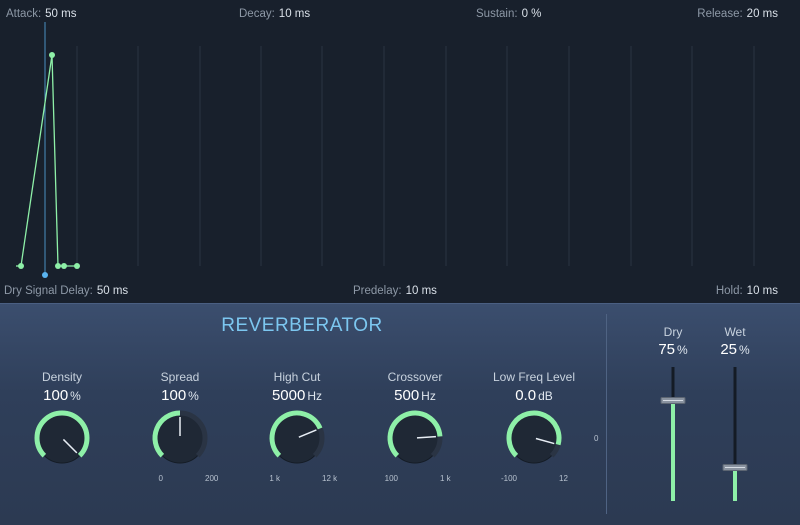  Describe the element at coordinates (212, 478) in the screenshot. I see `spread-tick-label: 200` at that location.